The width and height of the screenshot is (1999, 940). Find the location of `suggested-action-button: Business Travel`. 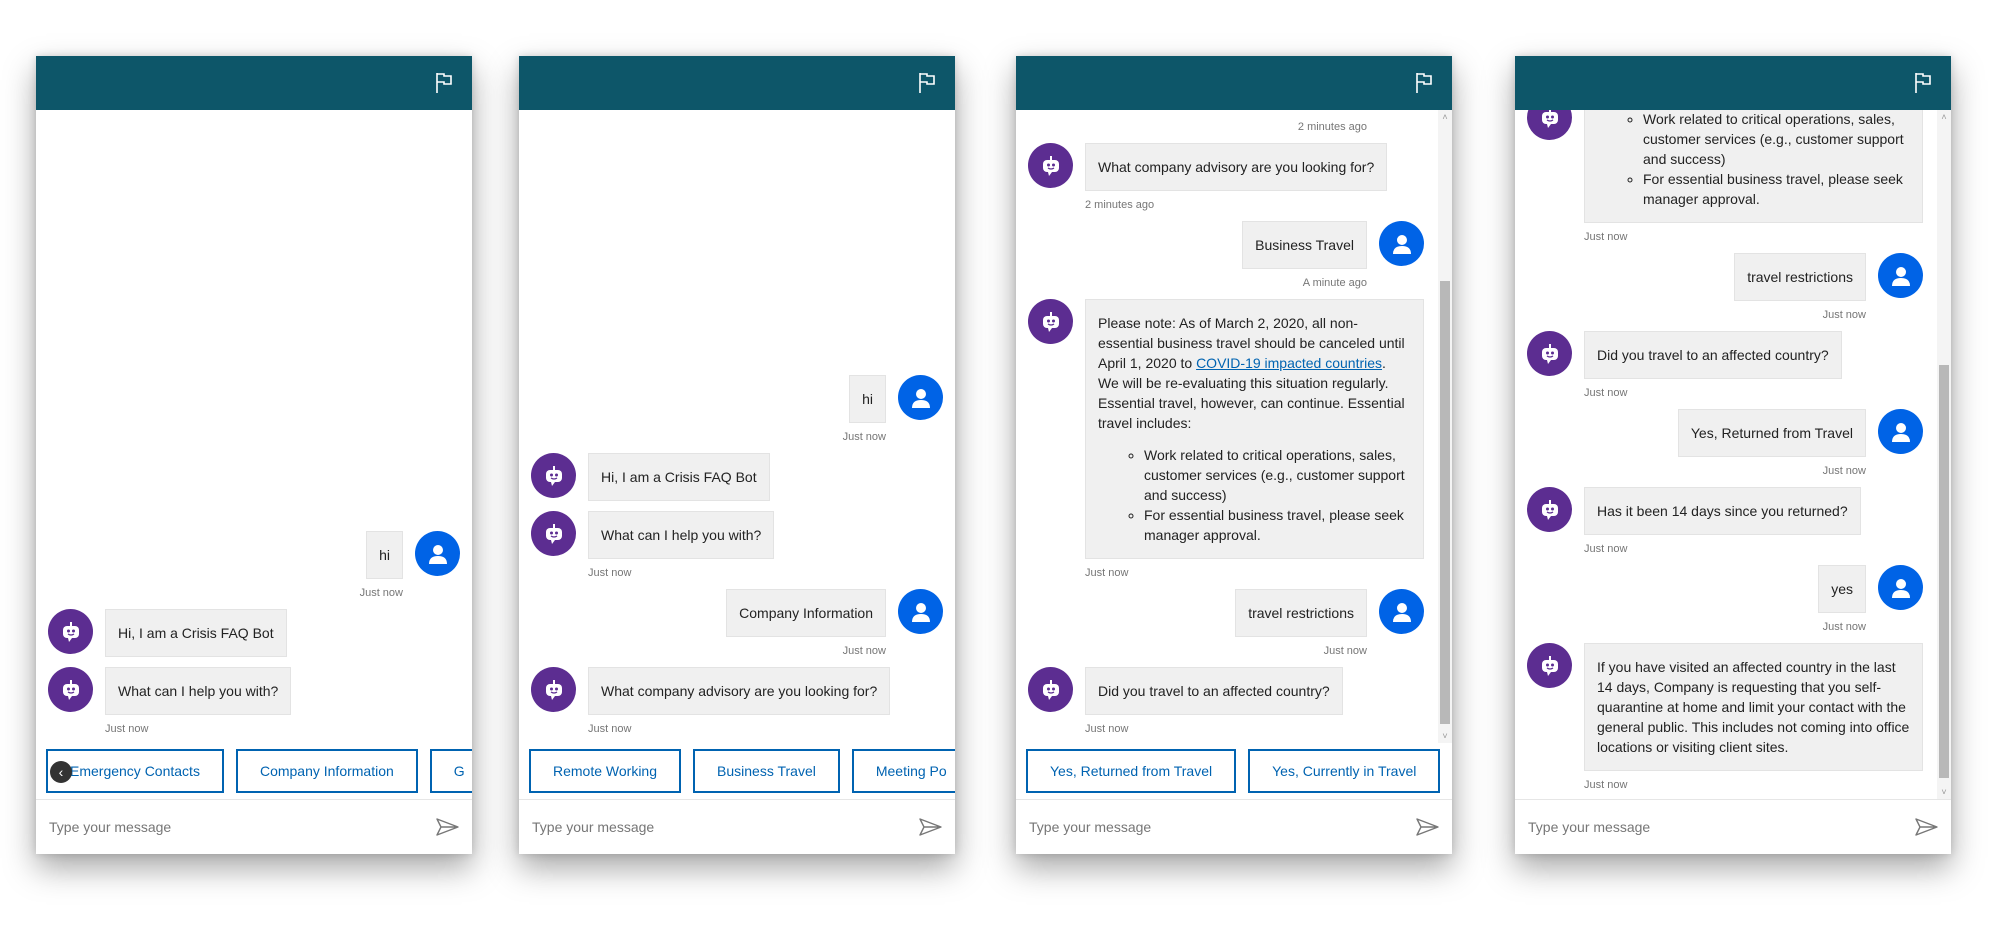

suggested-action-button: Business Travel is located at coordinates (766, 771).